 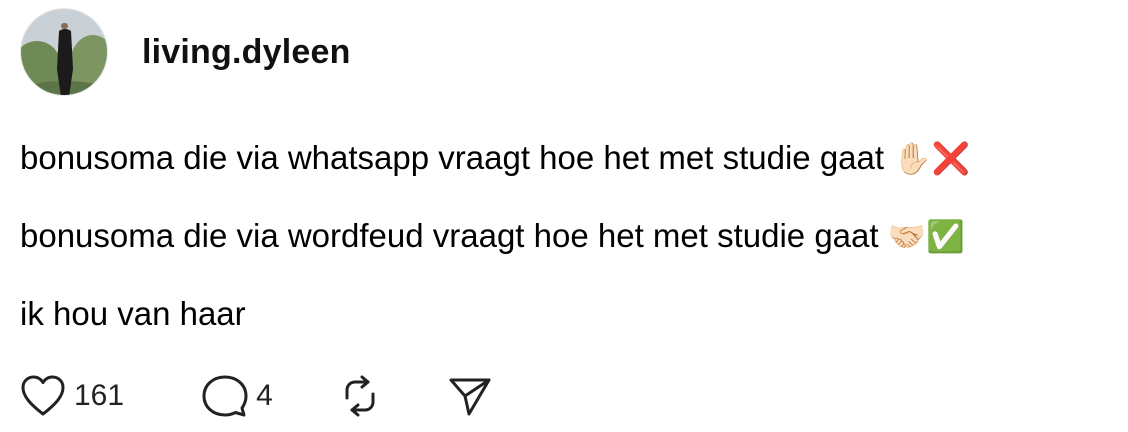 What do you see at coordinates (225, 396) in the screenshot?
I see `speech-bubble-icon` at bounding box center [225, 396].